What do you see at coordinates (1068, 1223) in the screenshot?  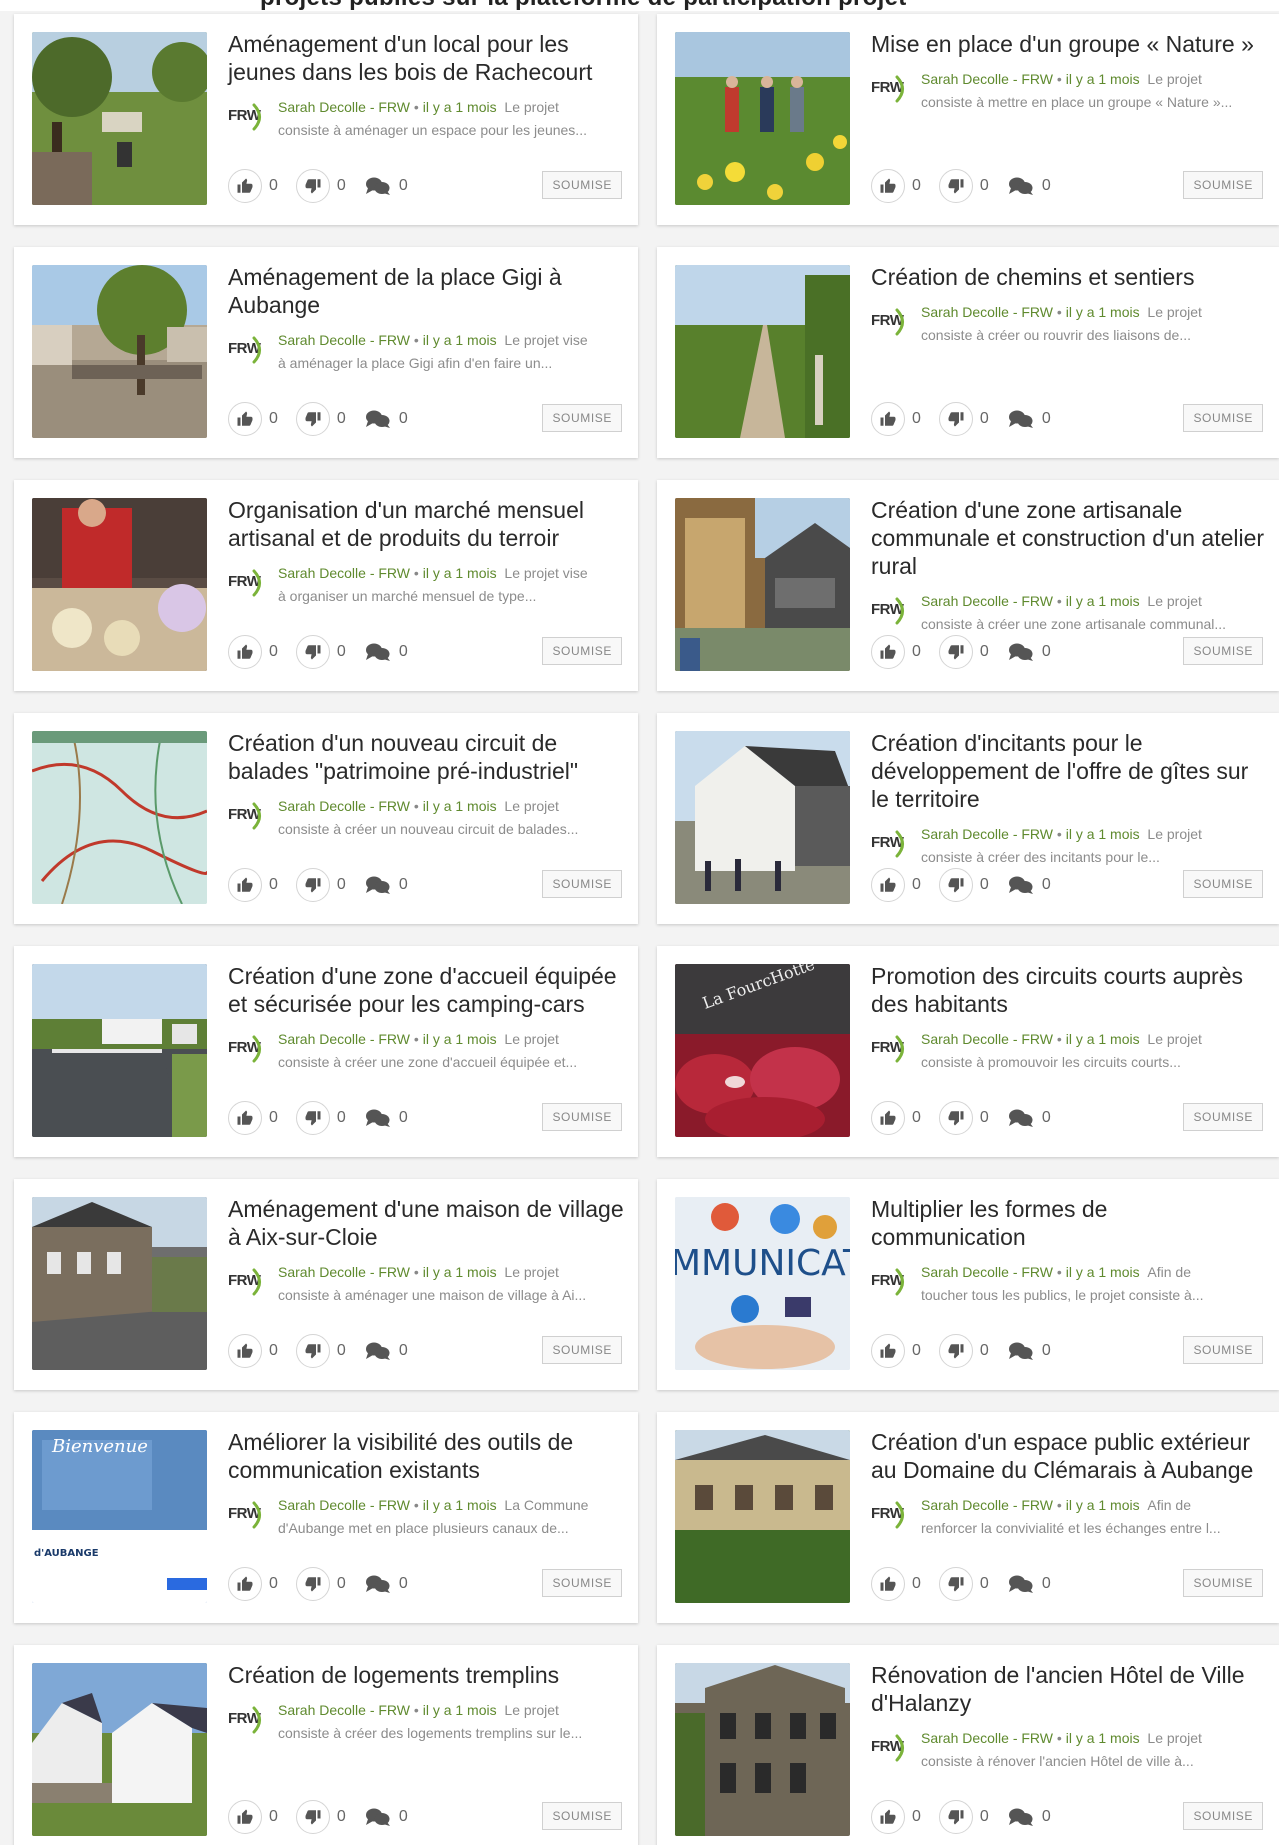 I see `project-title: Multiplier les formes de communication` at bounding box center [1068, 1223].